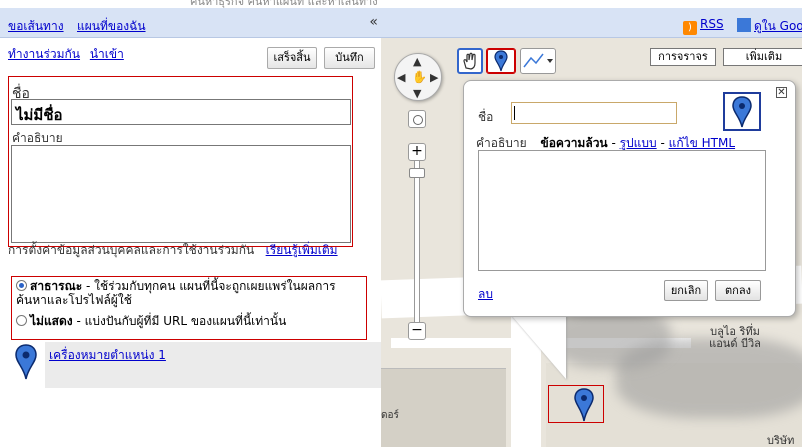  I want to click on line-tool-icon, so click(538, 60).